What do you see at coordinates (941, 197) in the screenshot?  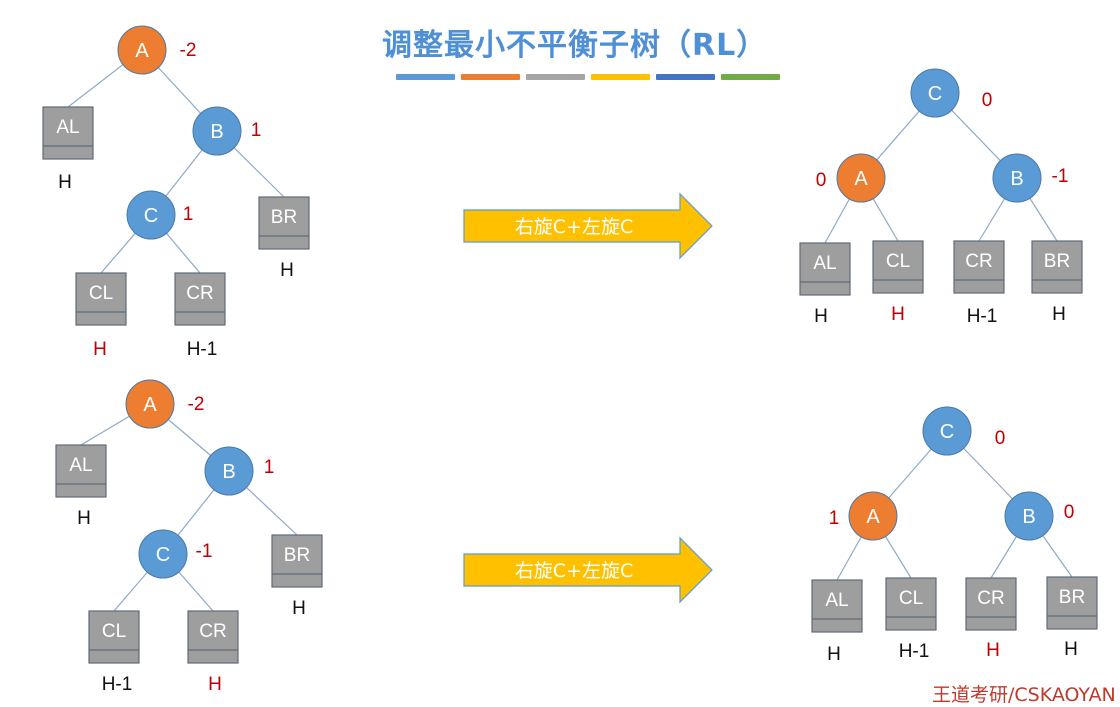 I see `case-1-after: ALHCLHCRH-1BRHC 0A0 B -1` at bounding box center [941, 197].